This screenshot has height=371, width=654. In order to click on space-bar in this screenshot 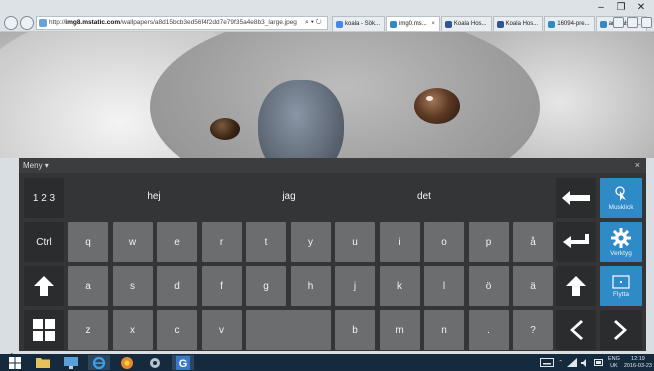, I will do `click(288, 330)`.